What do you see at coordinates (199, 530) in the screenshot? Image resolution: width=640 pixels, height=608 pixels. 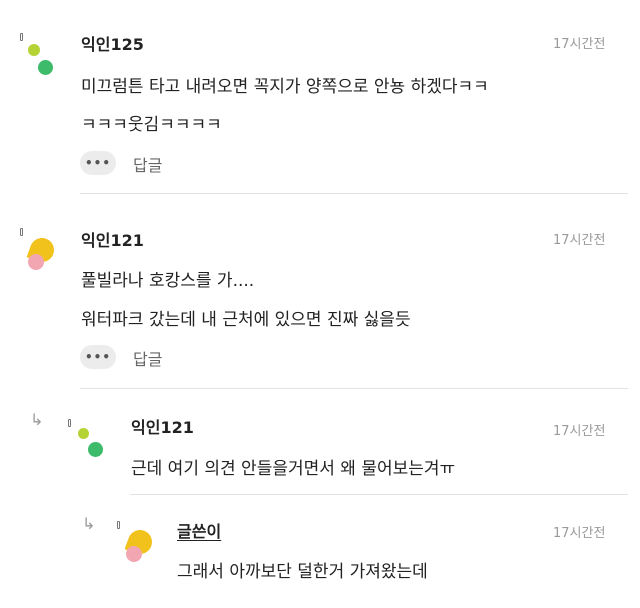 I see `comment-author-op: 글쓴이` at bounding box center [199, 530].